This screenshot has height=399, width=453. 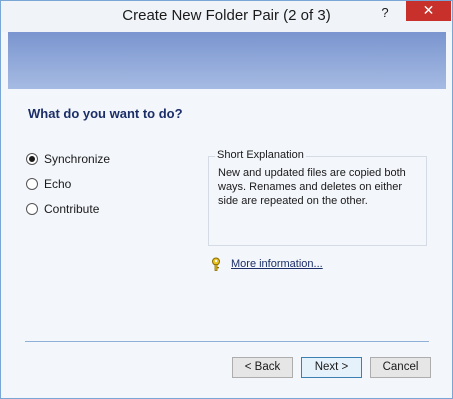 What do you see at coordinates (105, 113) in the screenshot?
I see `page-heading: What do you want to do?` at bounding box center [105, 113].